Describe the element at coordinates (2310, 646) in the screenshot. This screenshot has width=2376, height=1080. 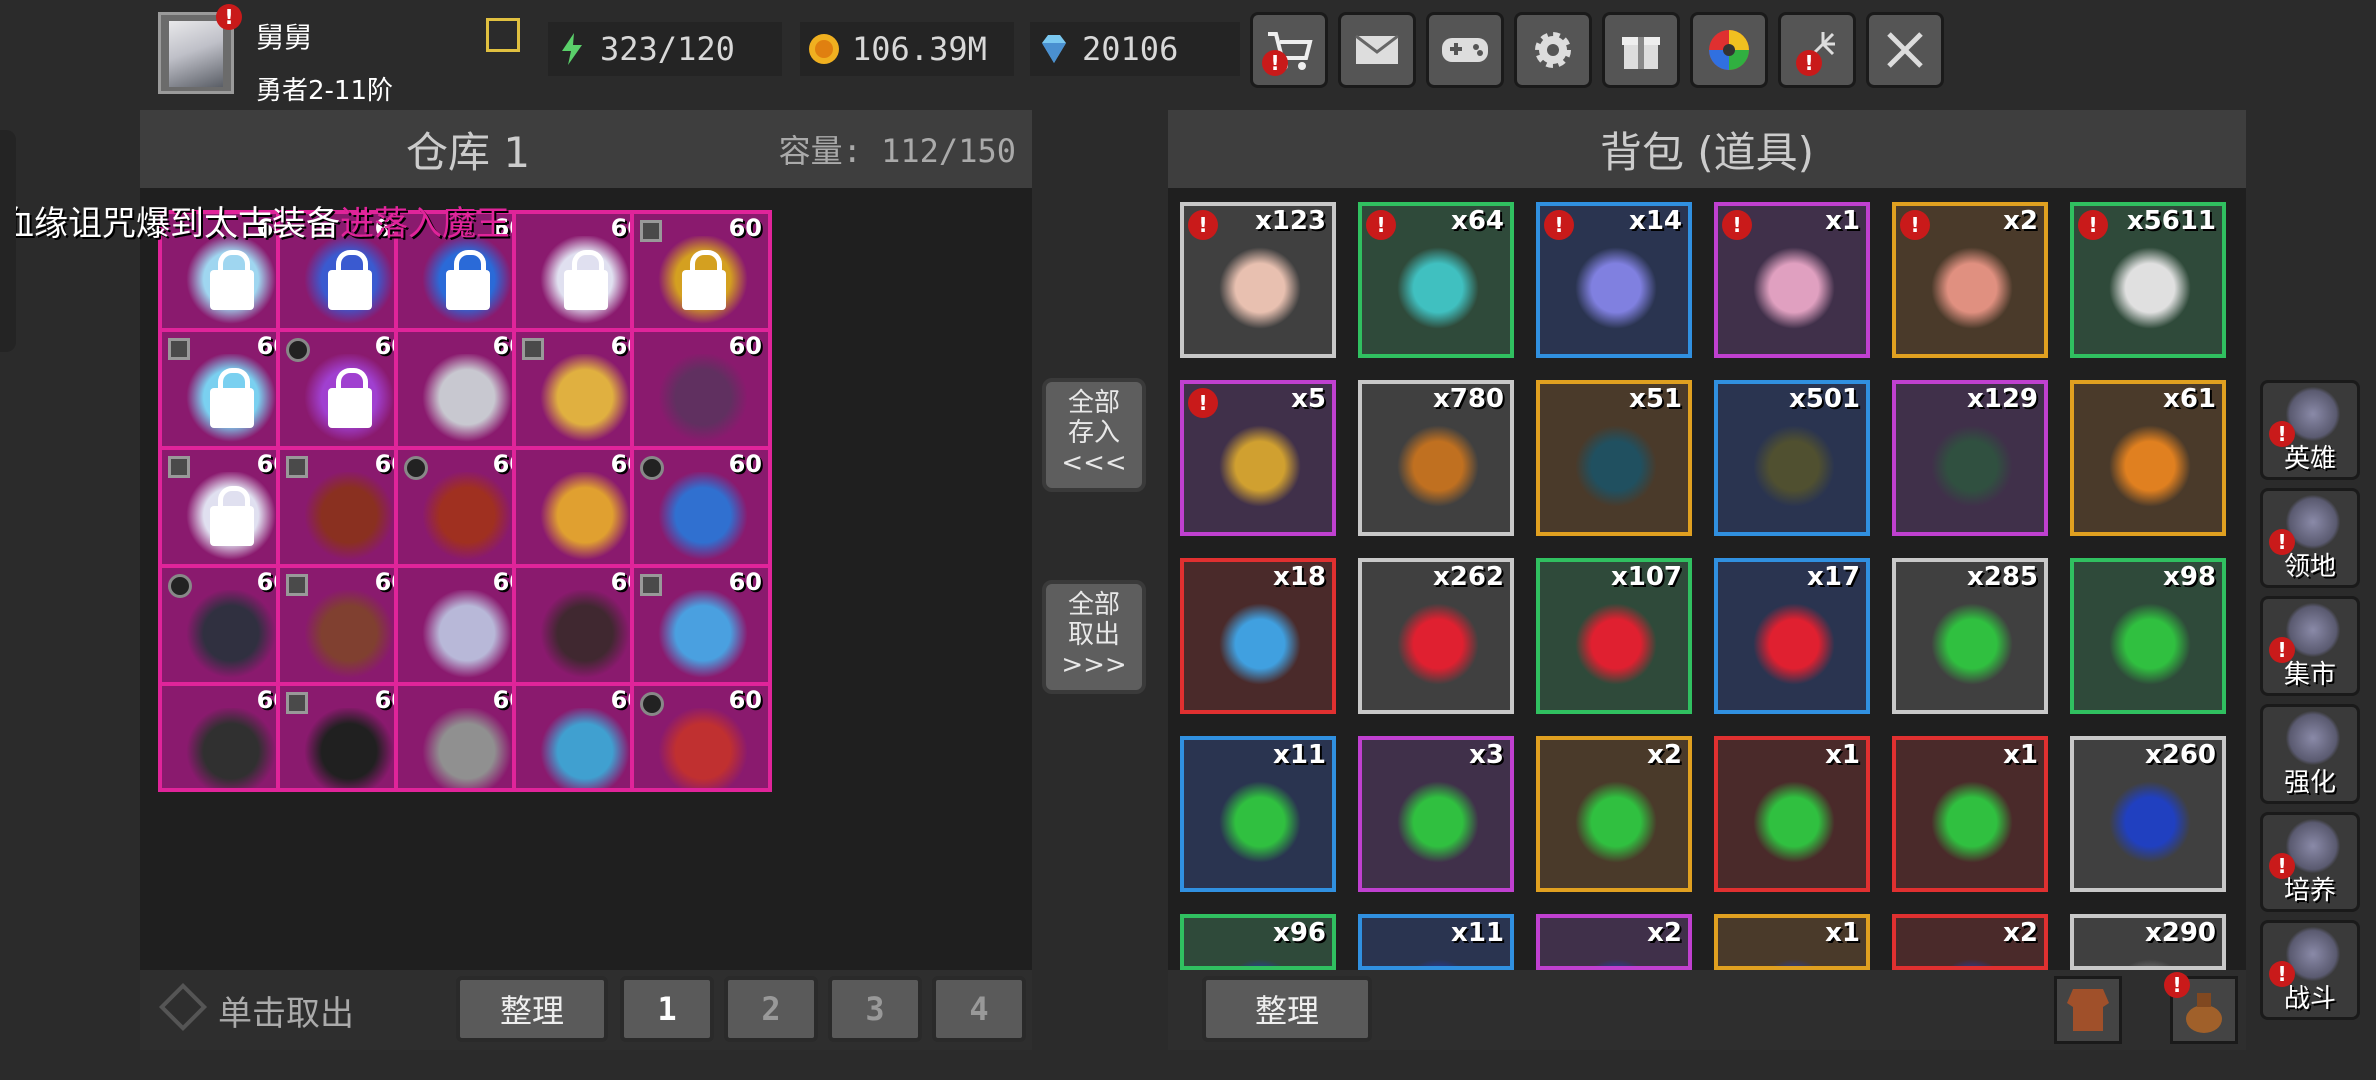
I see `side-menu-market-stall: 集市!` at that location.